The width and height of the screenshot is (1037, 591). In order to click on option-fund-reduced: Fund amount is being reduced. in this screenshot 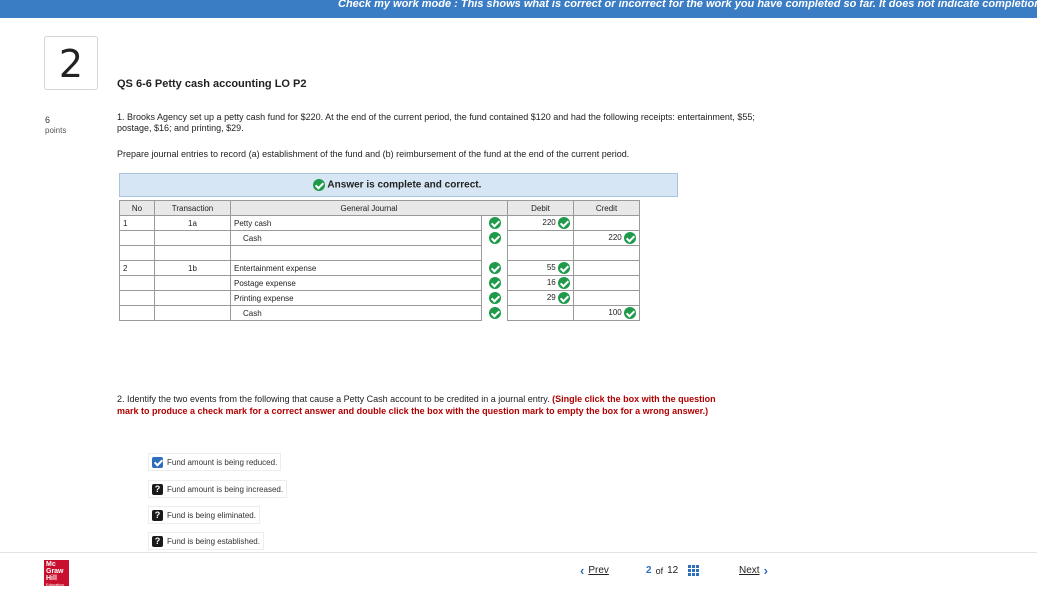, I will do `click(215, 462)`.